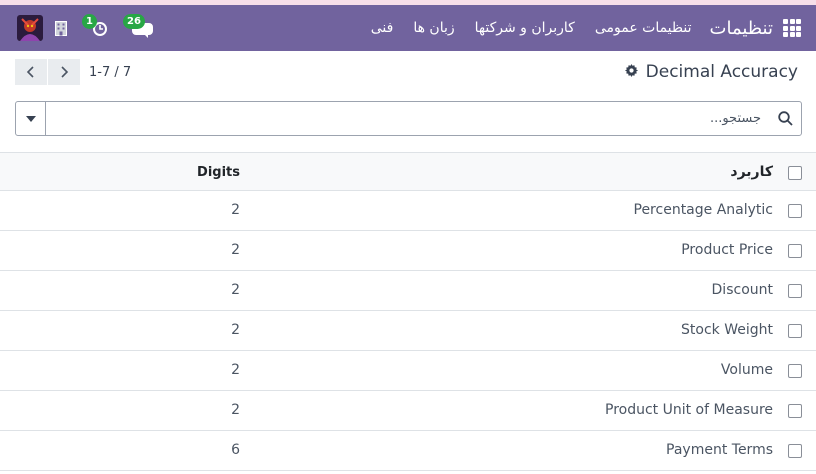 This screenshot has width=816, height=474. I want to click on row-name: Volume, so click(746, 370).